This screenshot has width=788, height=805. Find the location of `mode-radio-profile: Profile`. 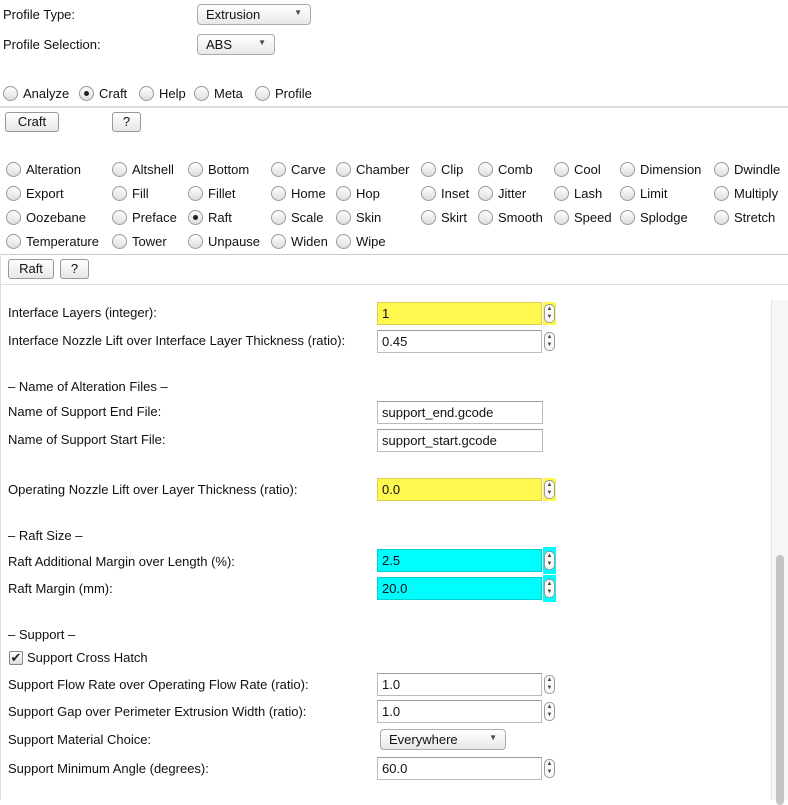

mode-radio-profile: Profile is located at coordinates (283, 93).